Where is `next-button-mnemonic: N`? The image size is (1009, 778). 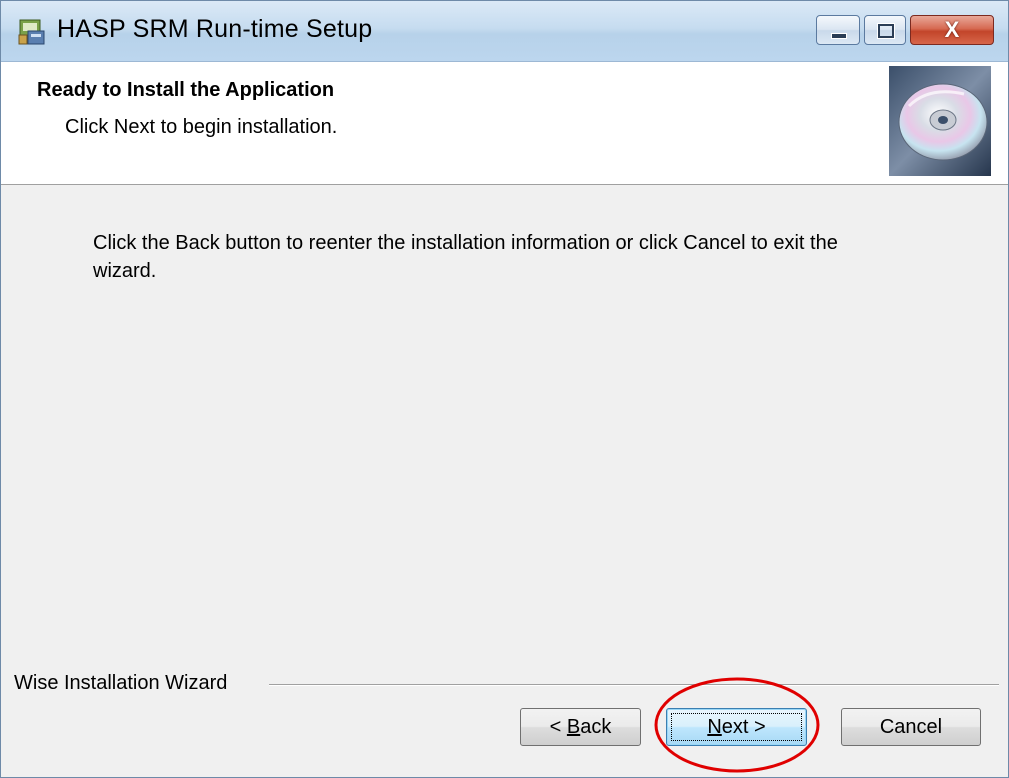 next-button-mnemonic: N is located at coordinates (714, 726).